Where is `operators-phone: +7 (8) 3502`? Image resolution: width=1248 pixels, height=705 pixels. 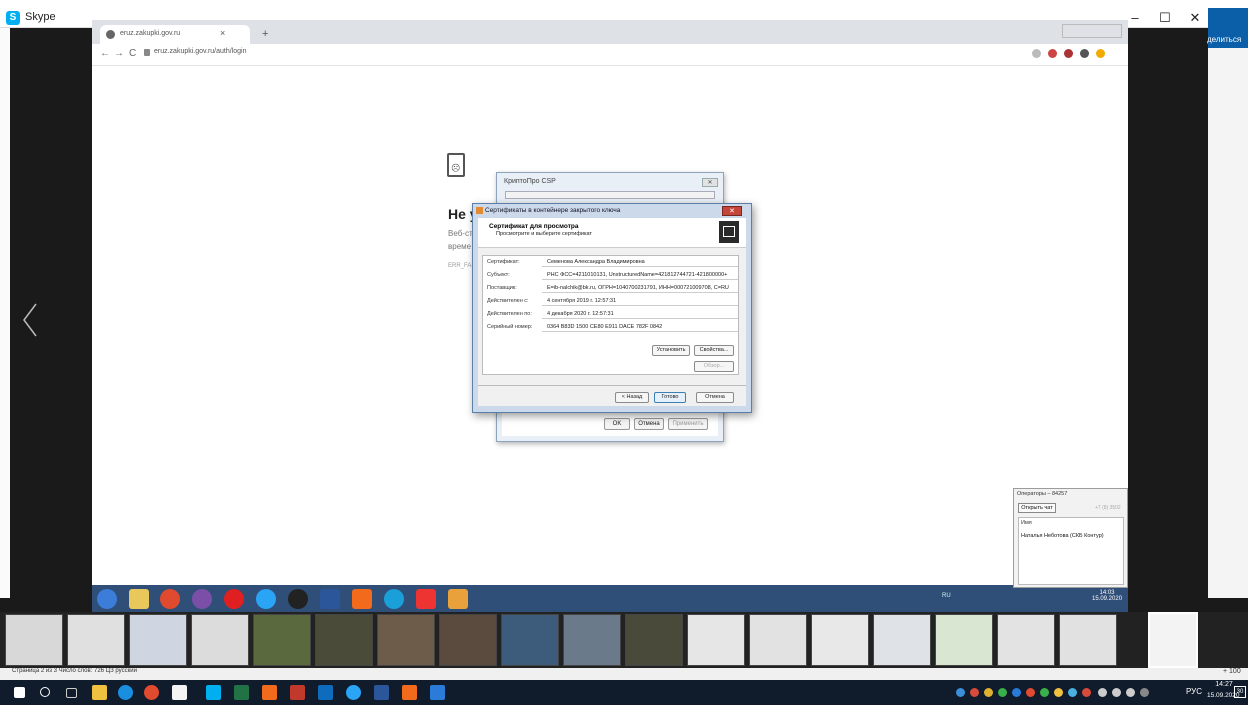
operators-phone: +7 (8) 3502 is located at coordinates (1108, 508).